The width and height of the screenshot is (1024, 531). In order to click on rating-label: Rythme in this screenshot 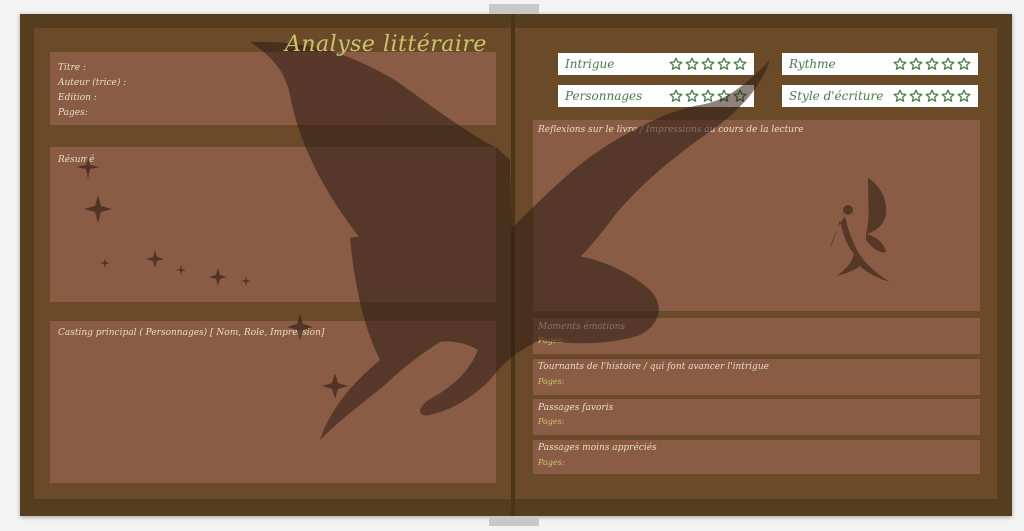, I will do `click(812, 64)`.